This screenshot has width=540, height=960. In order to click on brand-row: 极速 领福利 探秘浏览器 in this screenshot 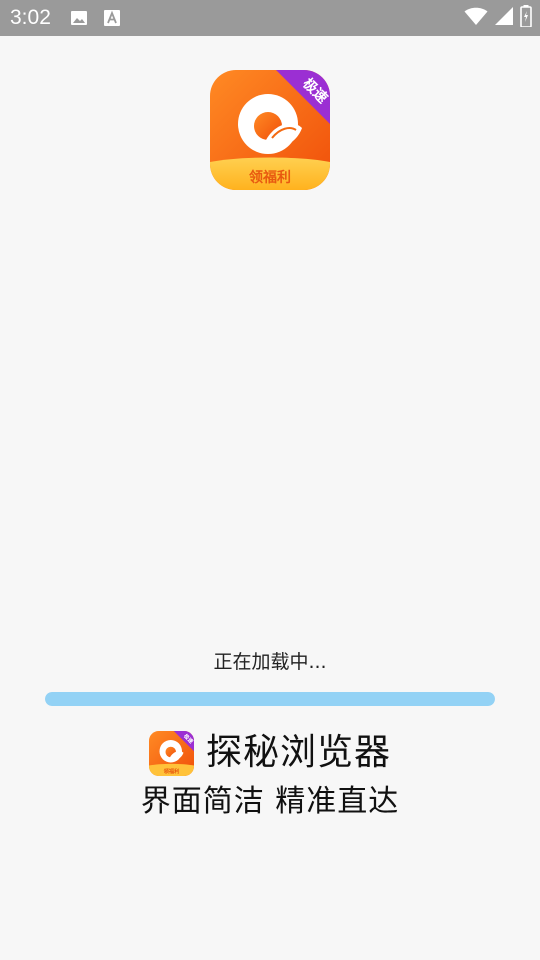, I will do `click(270, 753)`.